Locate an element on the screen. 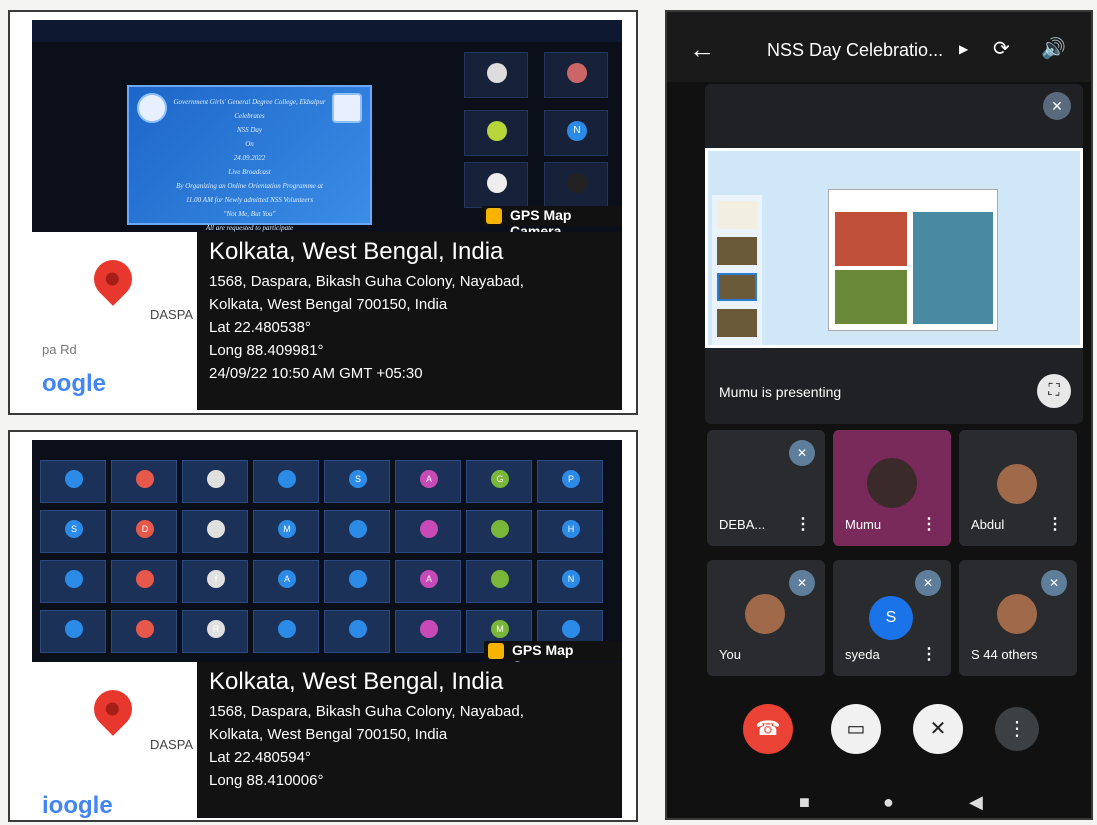  slide-line: "Not Me, But You" is located at coordinates (249, 214).